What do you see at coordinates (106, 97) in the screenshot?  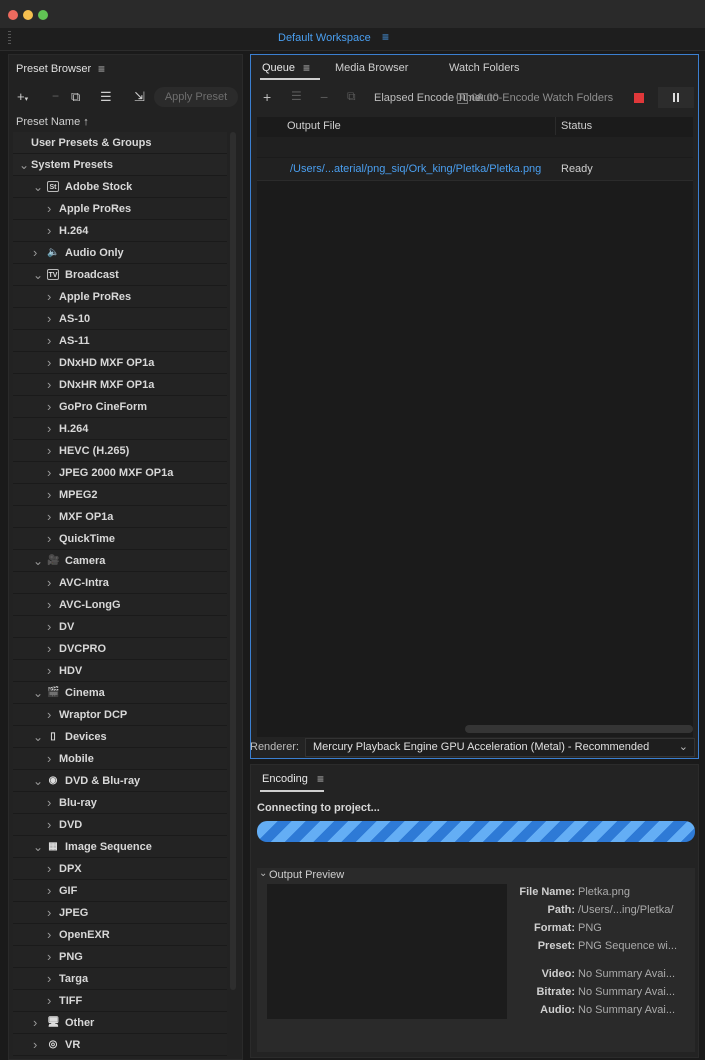 I see `preset-settings-icon: ☰` at bounding box center [106, 97].